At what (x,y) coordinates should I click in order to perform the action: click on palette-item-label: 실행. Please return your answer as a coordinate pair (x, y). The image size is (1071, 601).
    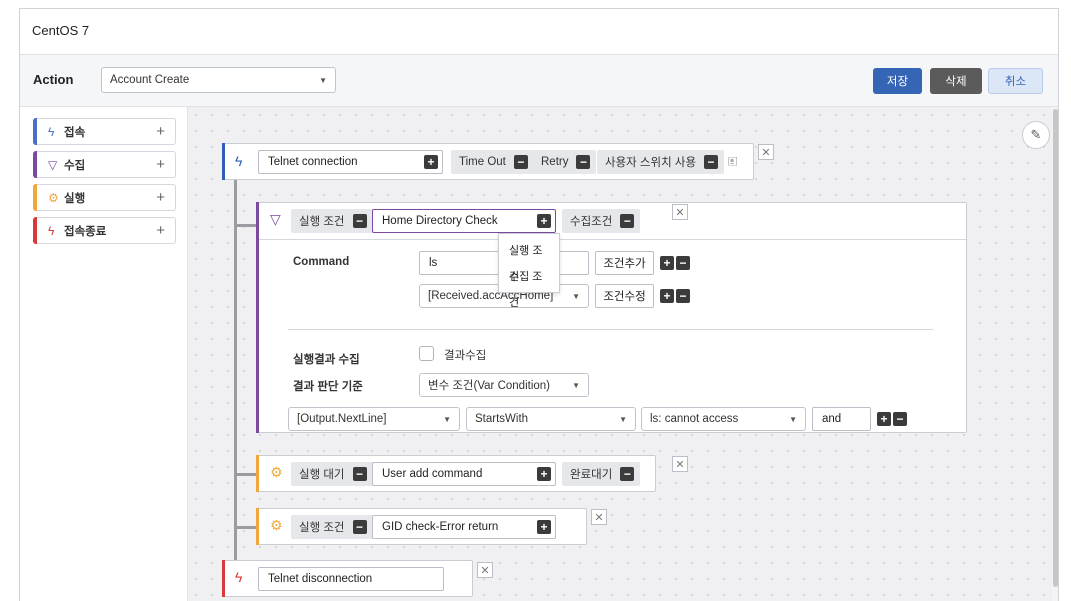
    Looking at the image, I should click on (75, 198).